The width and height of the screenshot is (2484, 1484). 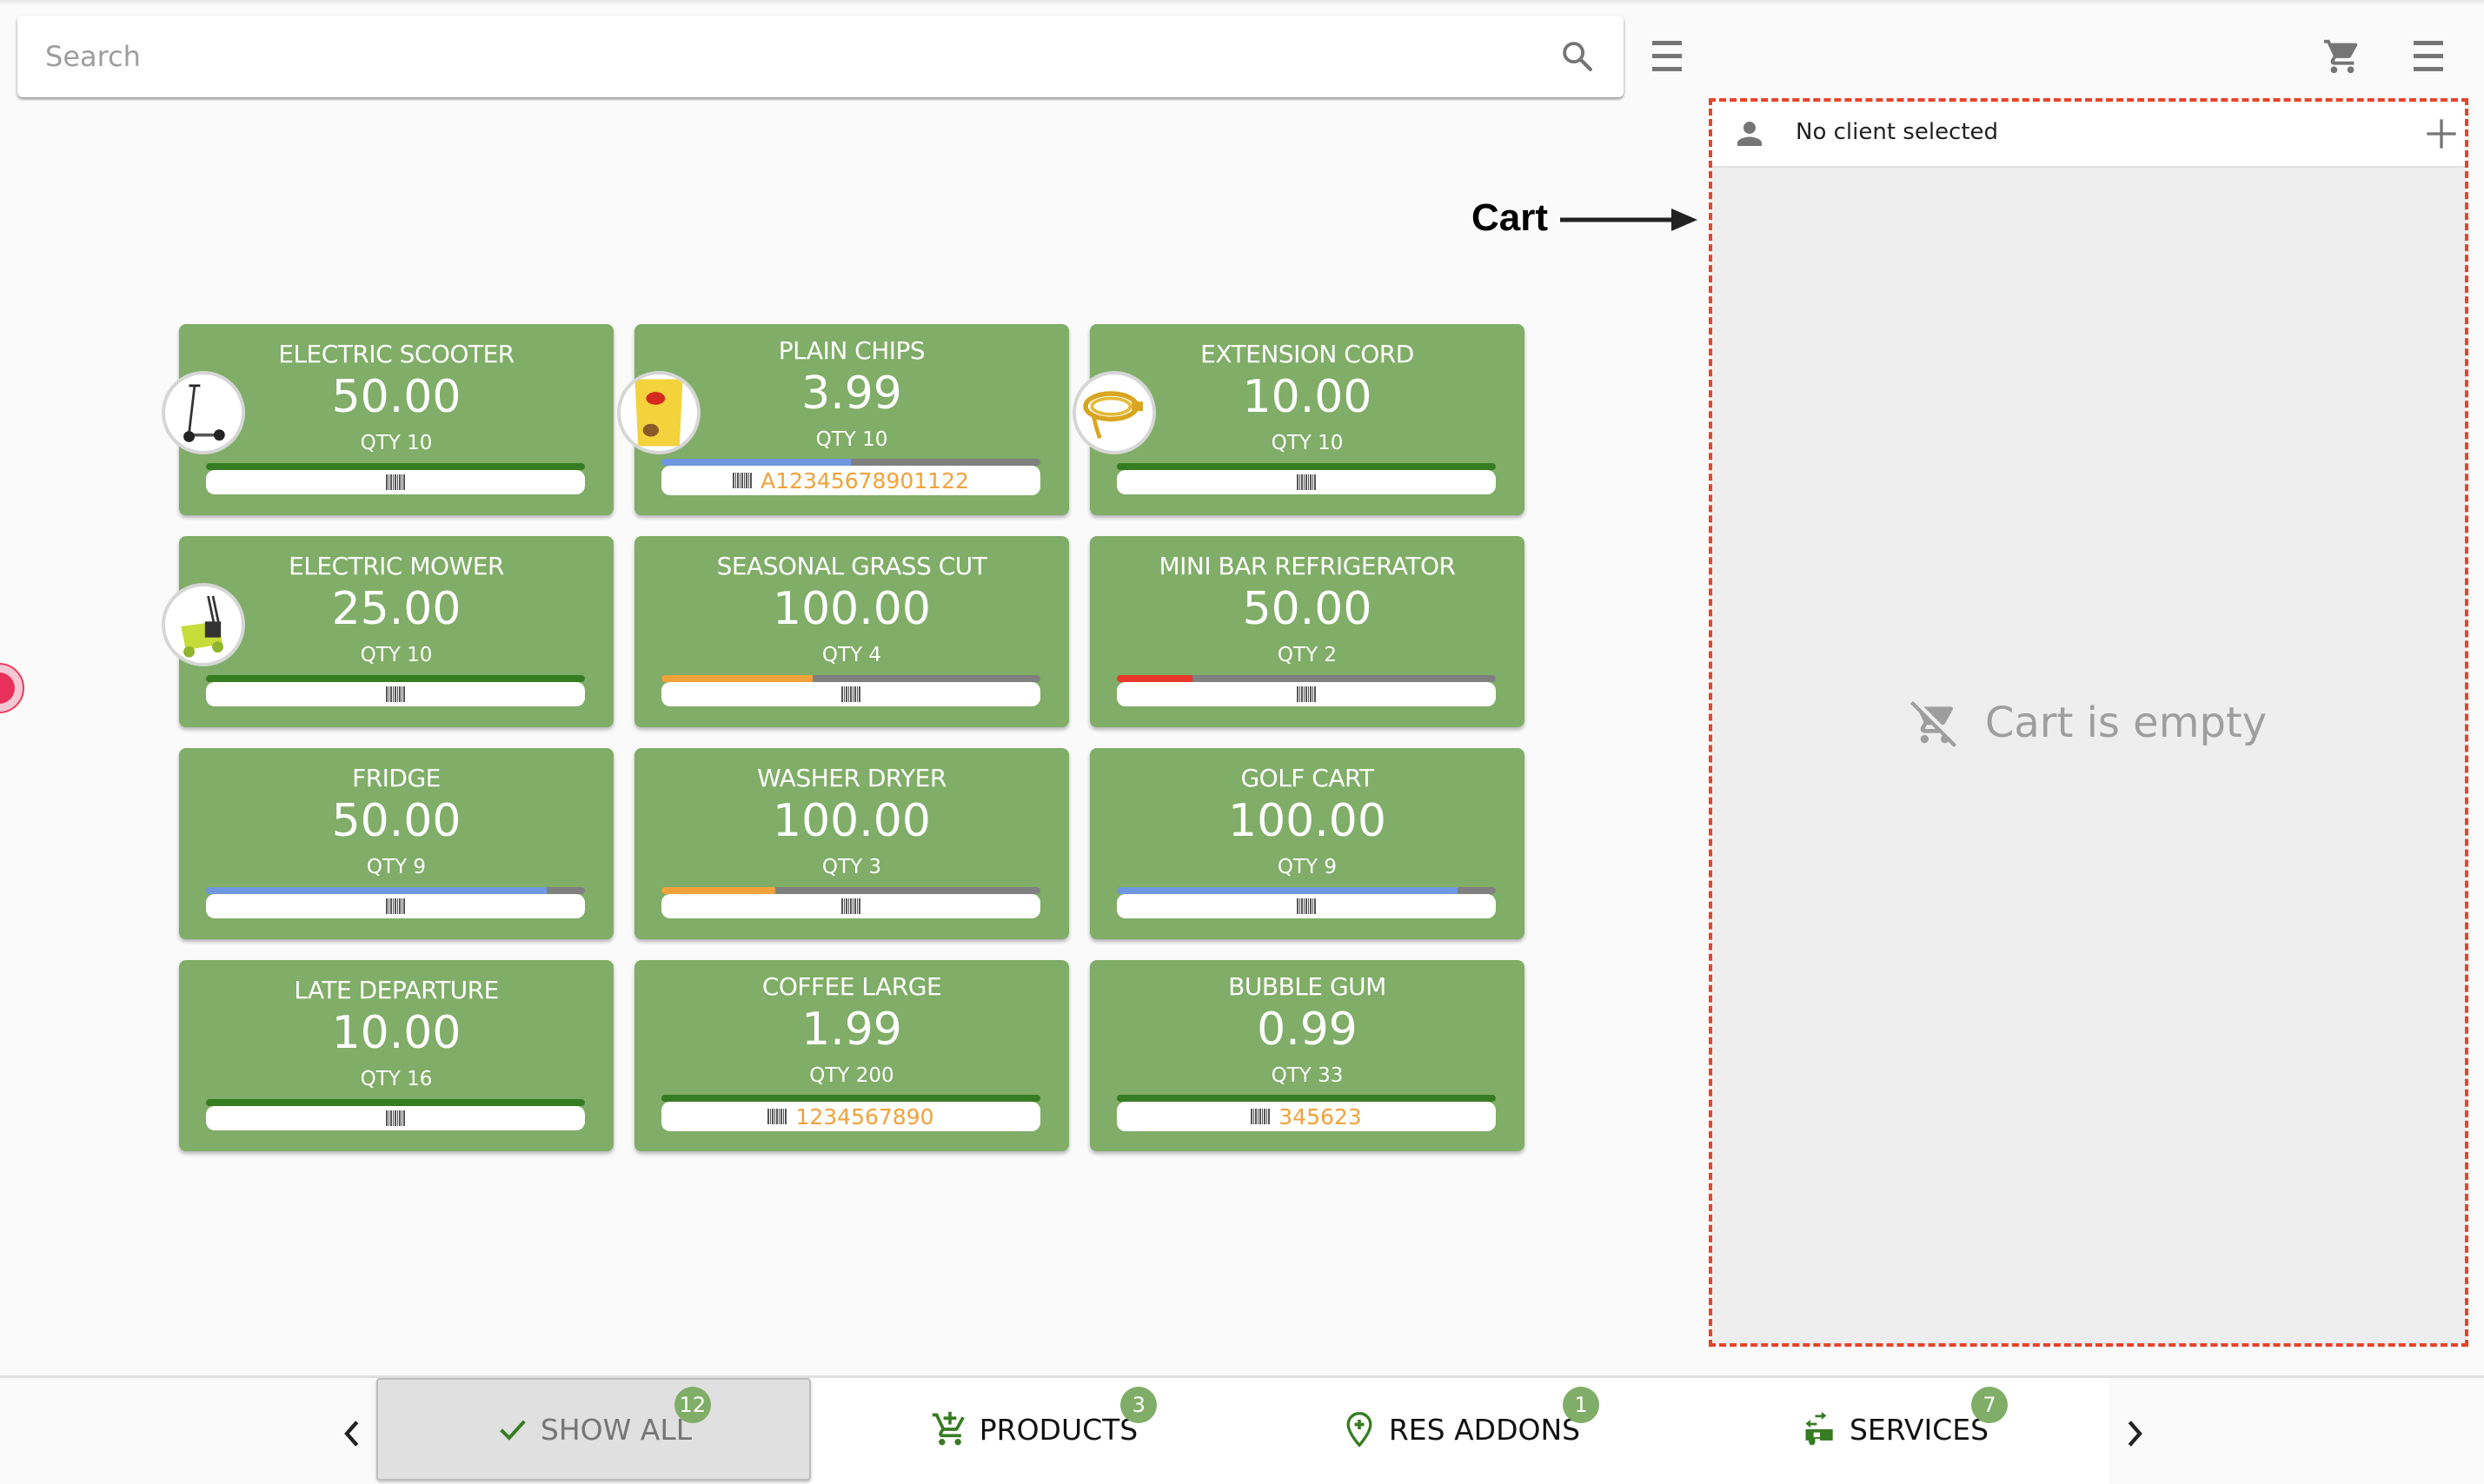 I want to click on check-icon, so click(x=513, y=1430).